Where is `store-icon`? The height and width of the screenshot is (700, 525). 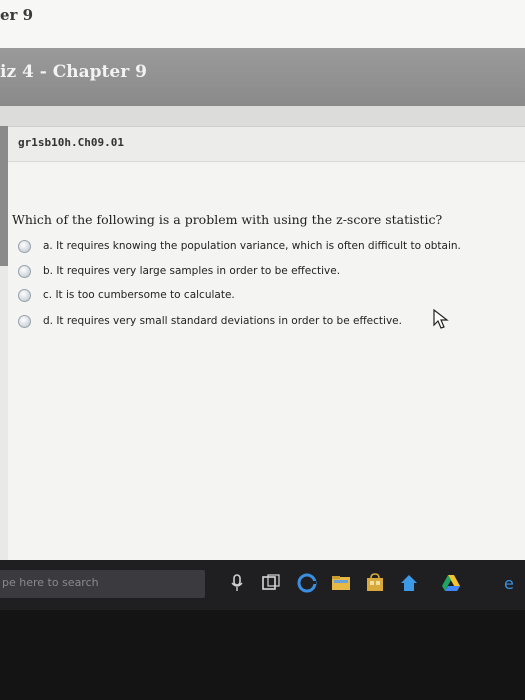 store-icon is located at coordinates (375, 583).